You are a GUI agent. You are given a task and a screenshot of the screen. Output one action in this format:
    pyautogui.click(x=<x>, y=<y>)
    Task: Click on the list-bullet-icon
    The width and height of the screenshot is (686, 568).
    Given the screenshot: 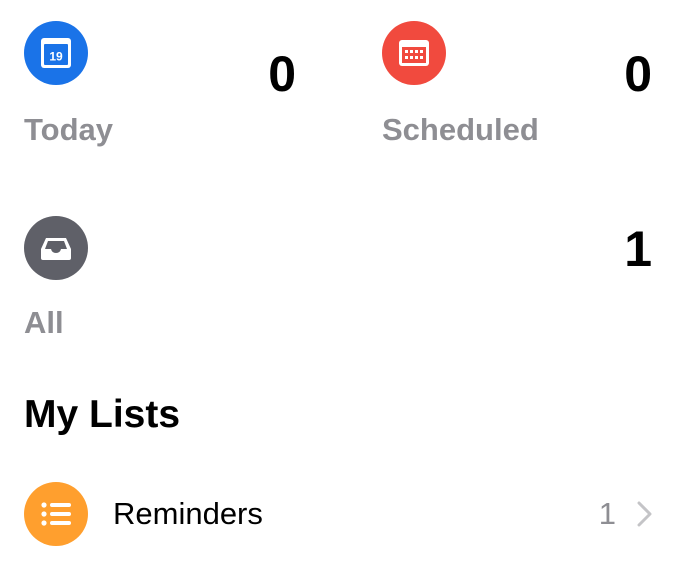 What is the action you would take?
    pyautogui.click(x=56, y=514)
    